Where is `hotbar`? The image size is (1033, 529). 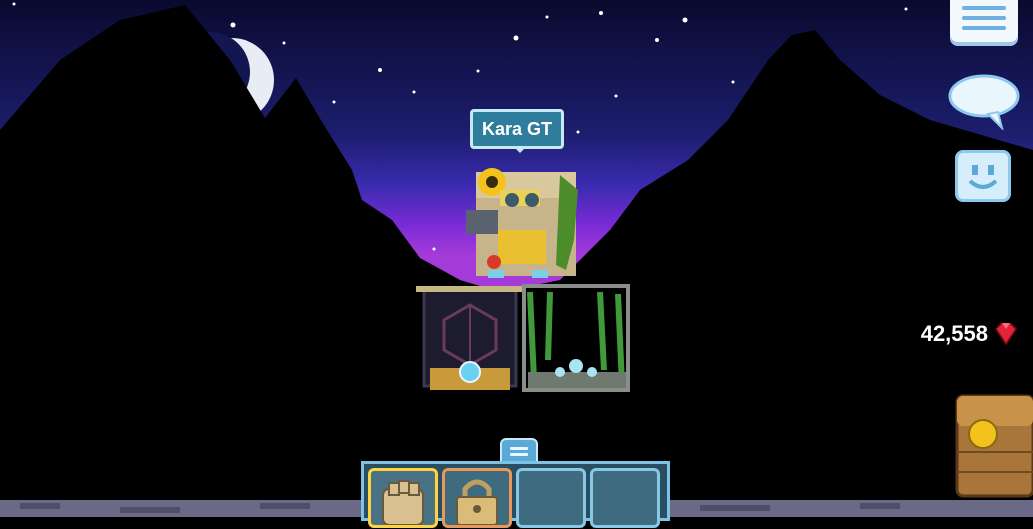
hotbar is located at coordinates (515, 494).